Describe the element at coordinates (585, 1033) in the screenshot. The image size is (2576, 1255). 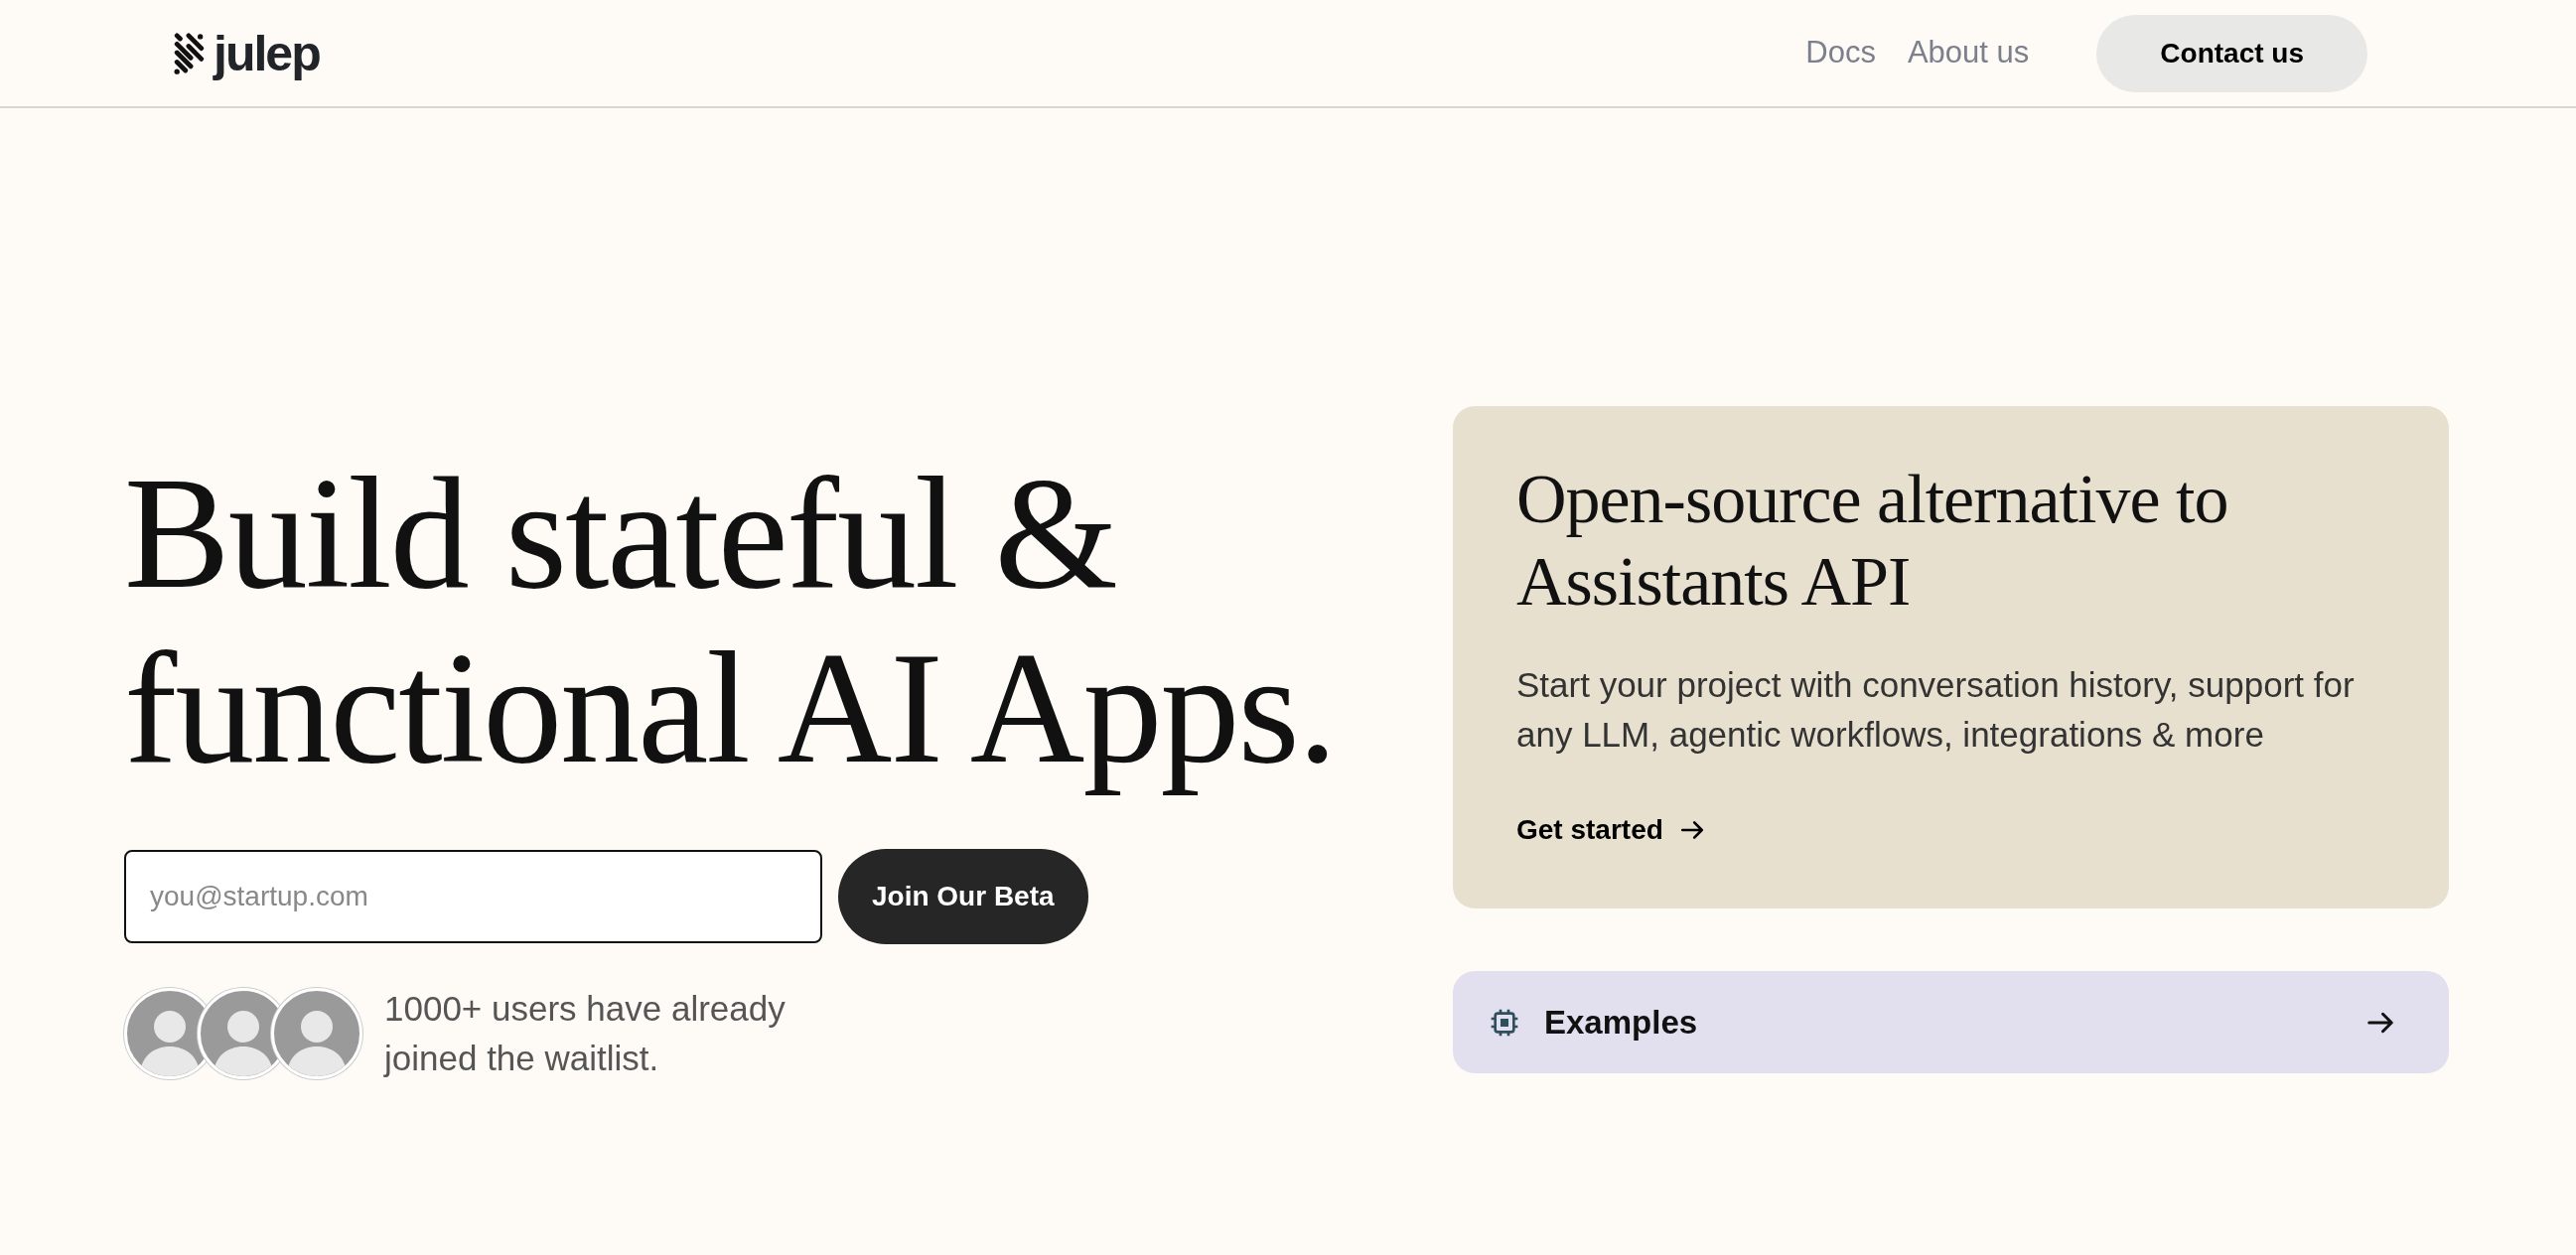
I see `waitlist-text: 1000+ users have already joined the waitlist.` at that location.